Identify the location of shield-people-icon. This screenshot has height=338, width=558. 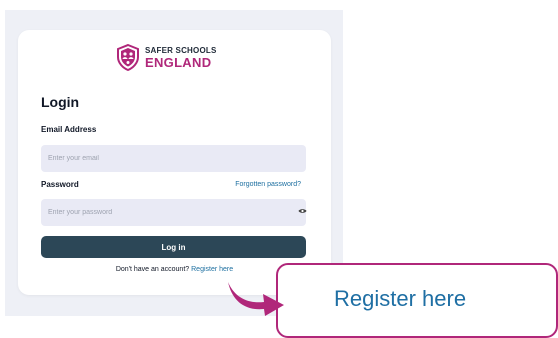
(128, 57).